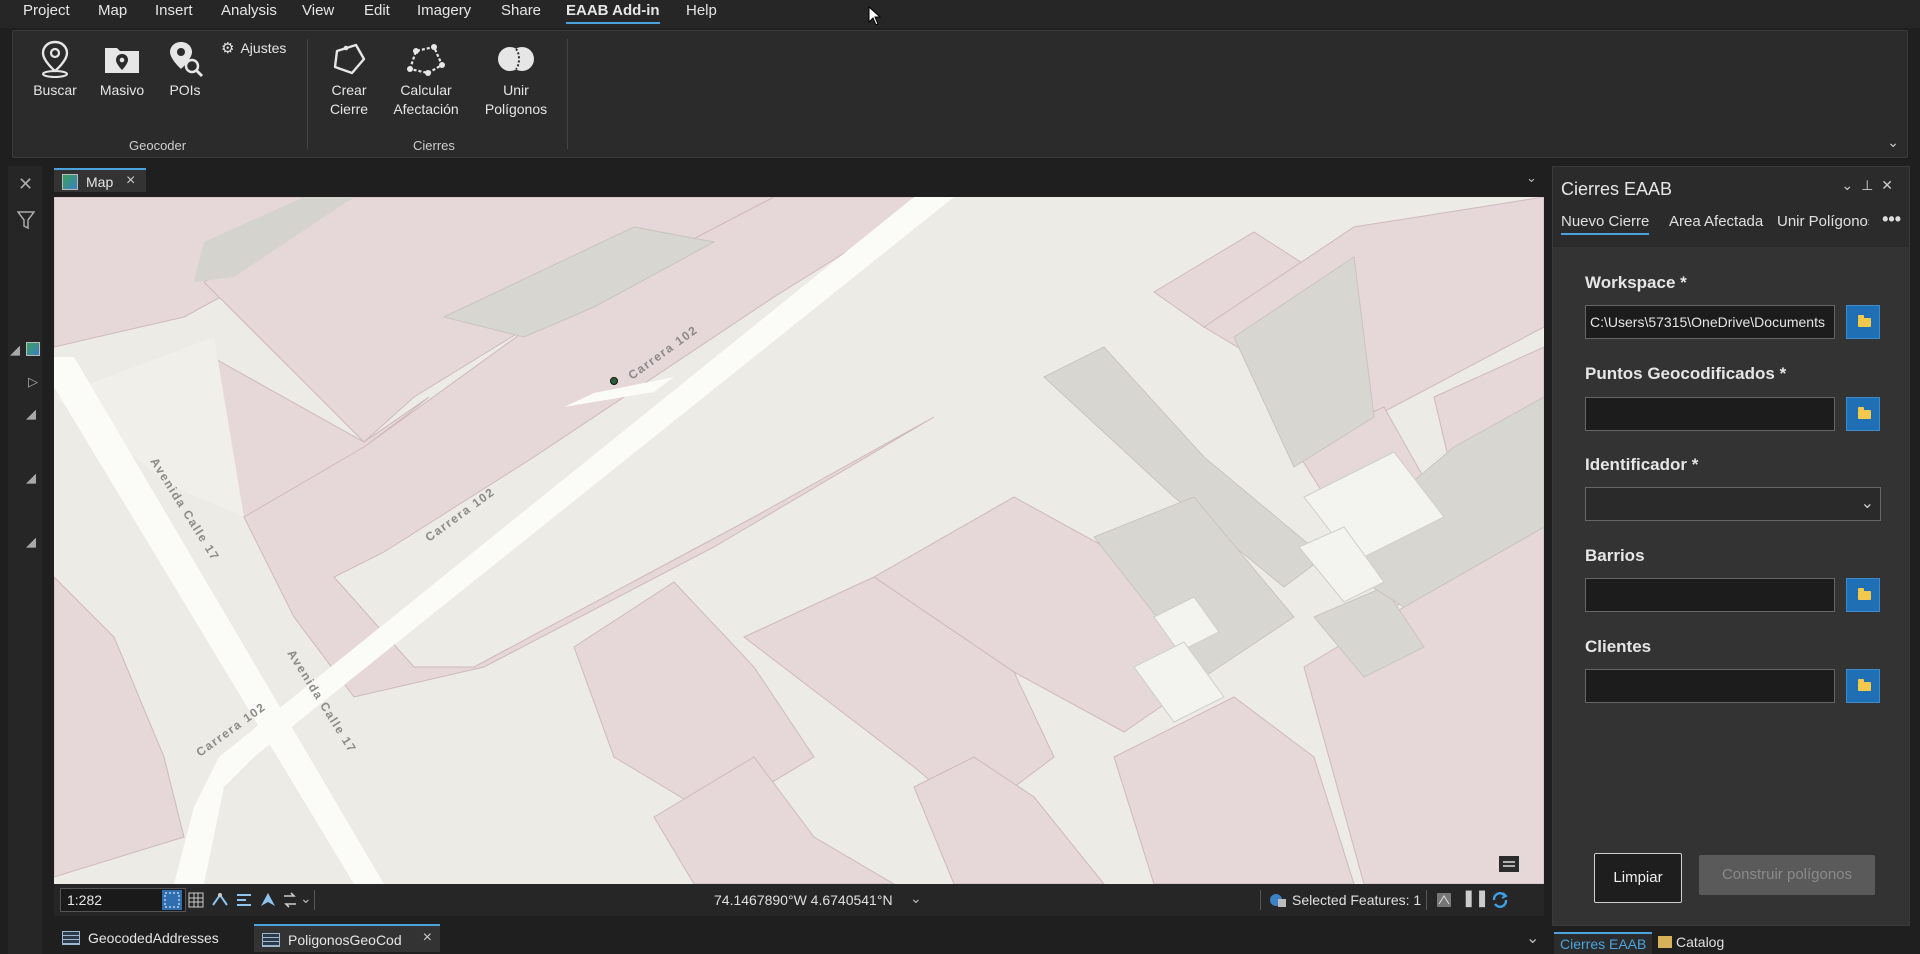 This screenshot has height=954, width=1920. I want to click on limpiar-button: Limpiar, so click(1638, 878).